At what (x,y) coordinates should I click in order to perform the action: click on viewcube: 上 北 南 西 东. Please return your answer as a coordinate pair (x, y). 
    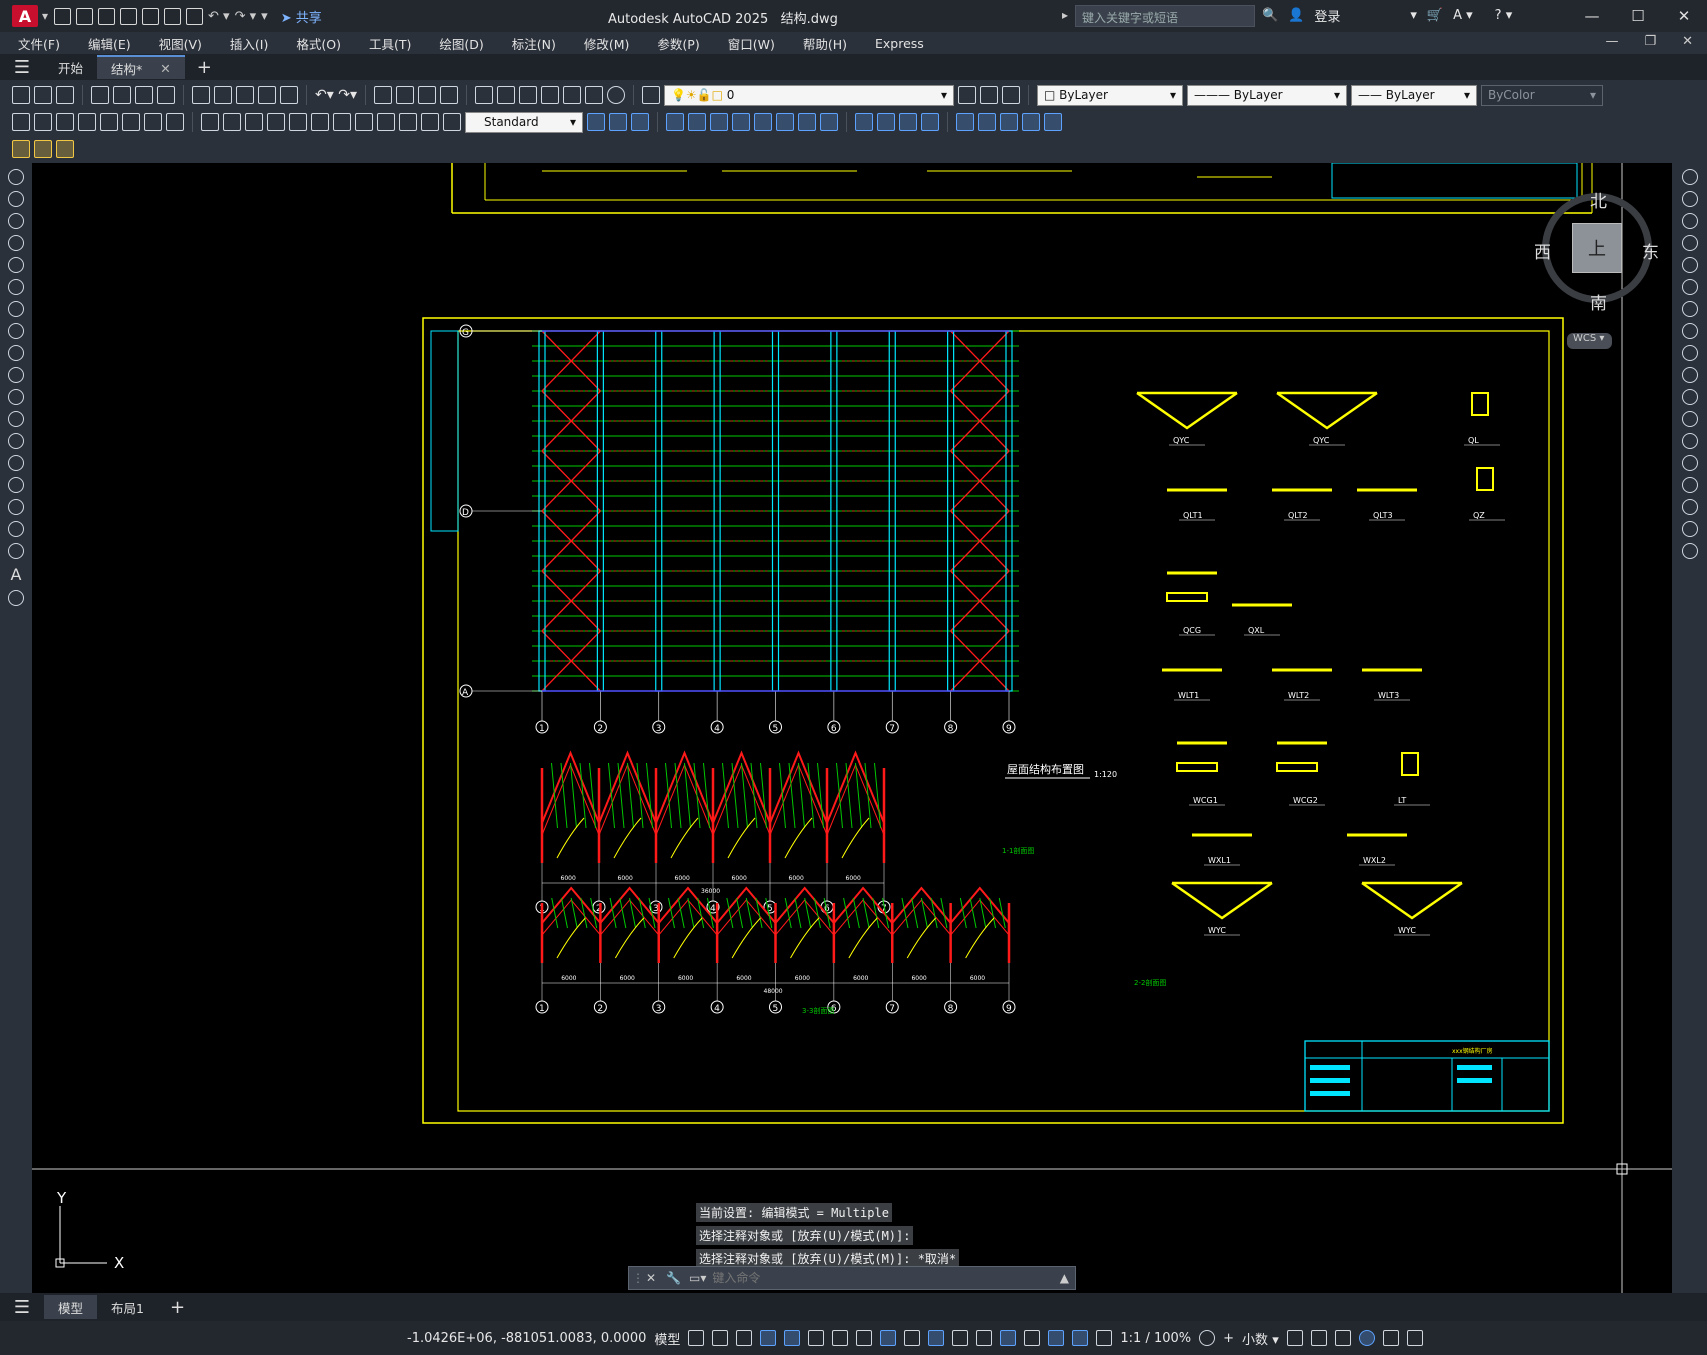
    Looking at the image, I should click on (1597, 248).